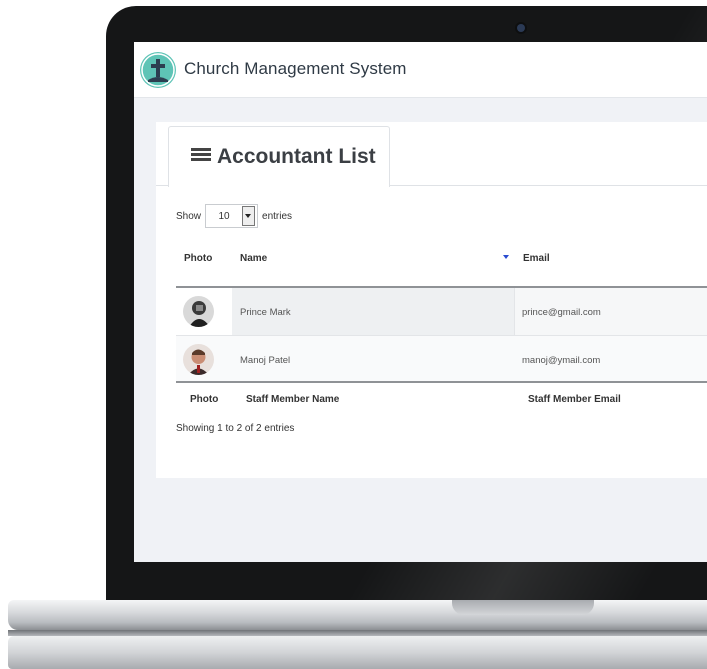 This screenshot has height=669, width=707. Describe the element at coordinates (536, 258) in the screenshot. I see `column-header-email: Email` at that location.